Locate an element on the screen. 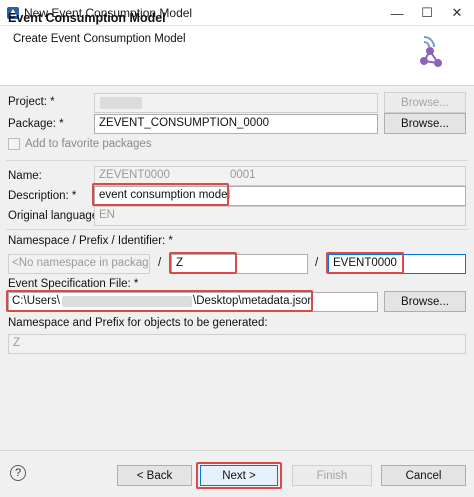 The image size is (474, 497). package-input: ZEVENT_CONSUMPTION_0000 is located at coordinates (236, 124).